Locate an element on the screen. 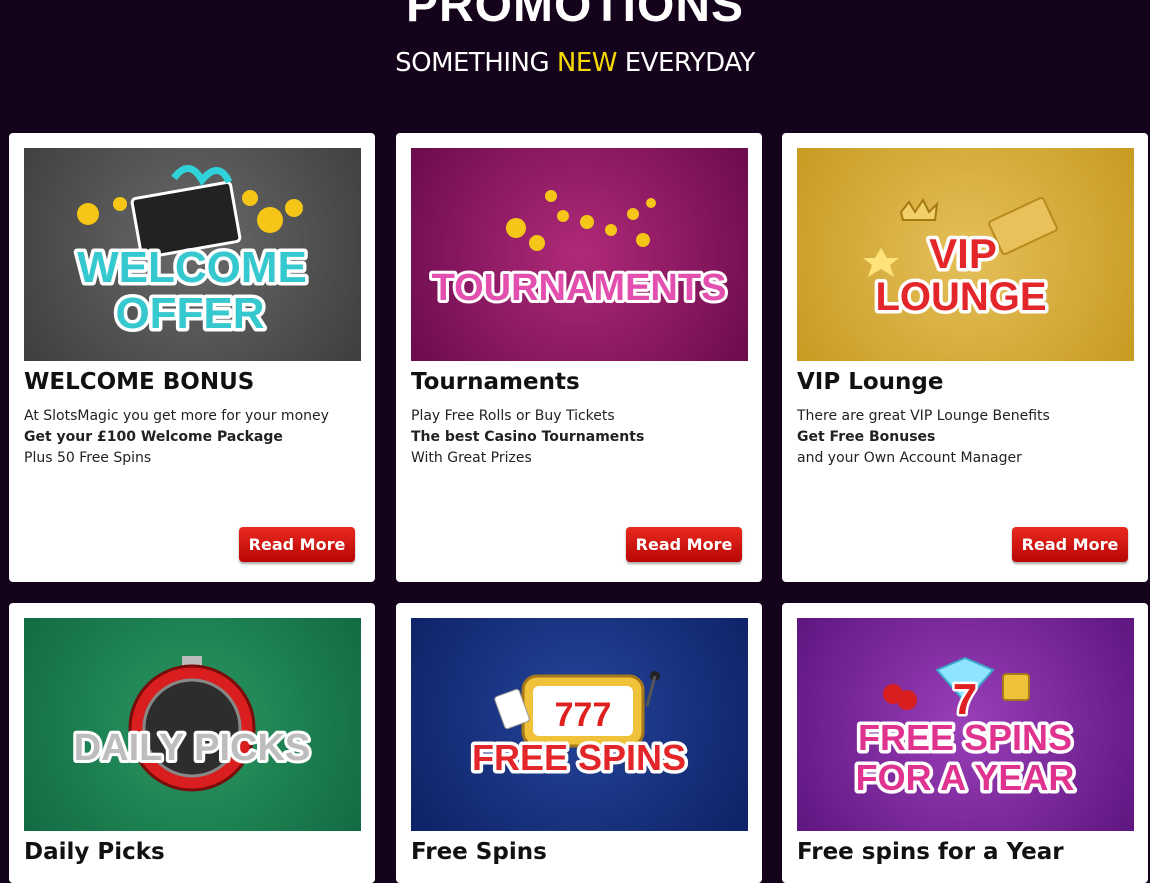 Image resolution: width=1150 pixels, height=883 pixels. daily-picks-image: DAILY PICKS is located at coordinates (192, 724).